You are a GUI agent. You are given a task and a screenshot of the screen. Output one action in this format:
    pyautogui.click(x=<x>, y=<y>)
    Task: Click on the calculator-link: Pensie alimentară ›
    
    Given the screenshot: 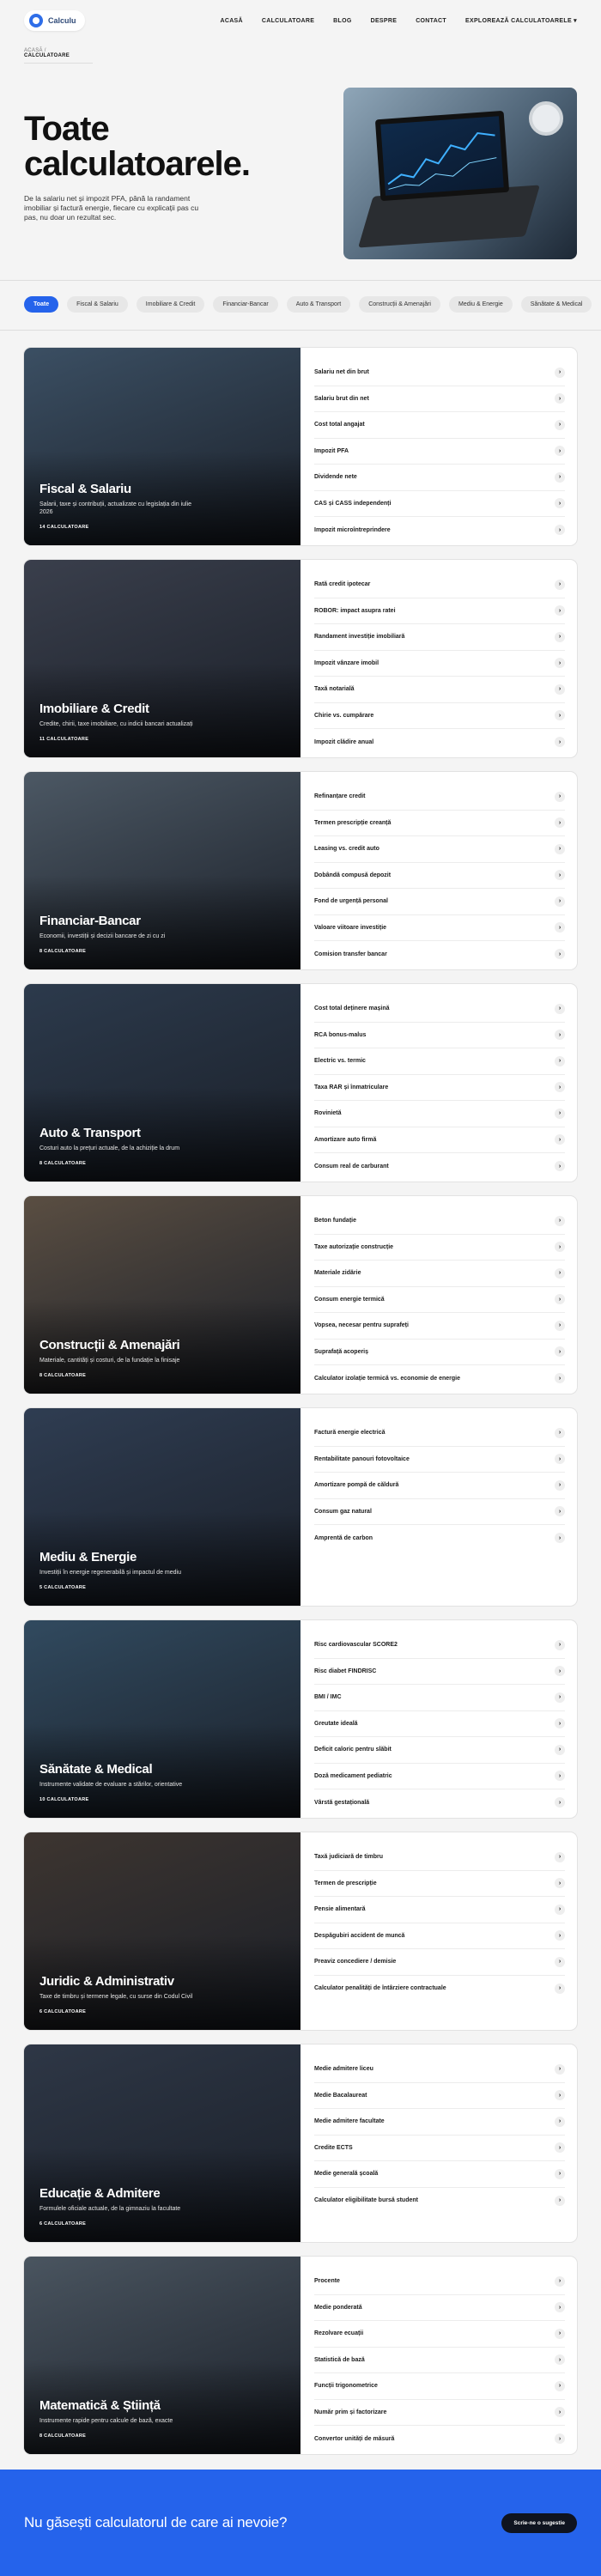 What is the action you would take?
    pyautogui.click(x=439, y=1910)
    